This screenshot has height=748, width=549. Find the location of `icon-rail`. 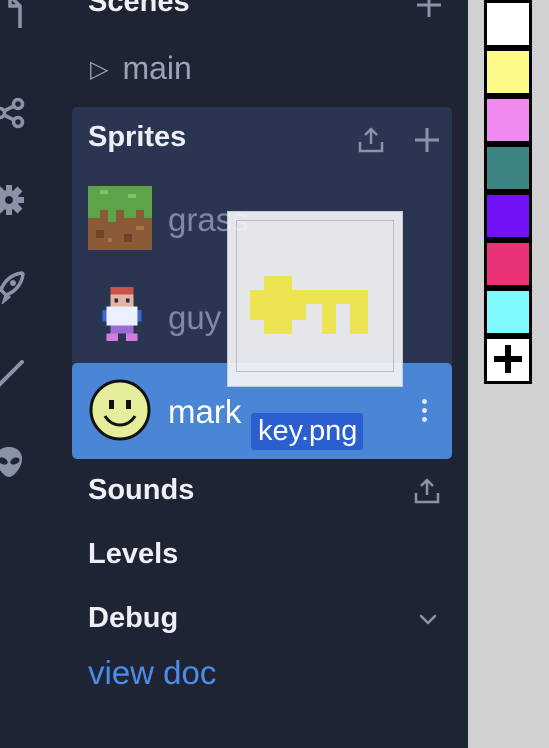

icon-rail is located at coordinates (20, 374).